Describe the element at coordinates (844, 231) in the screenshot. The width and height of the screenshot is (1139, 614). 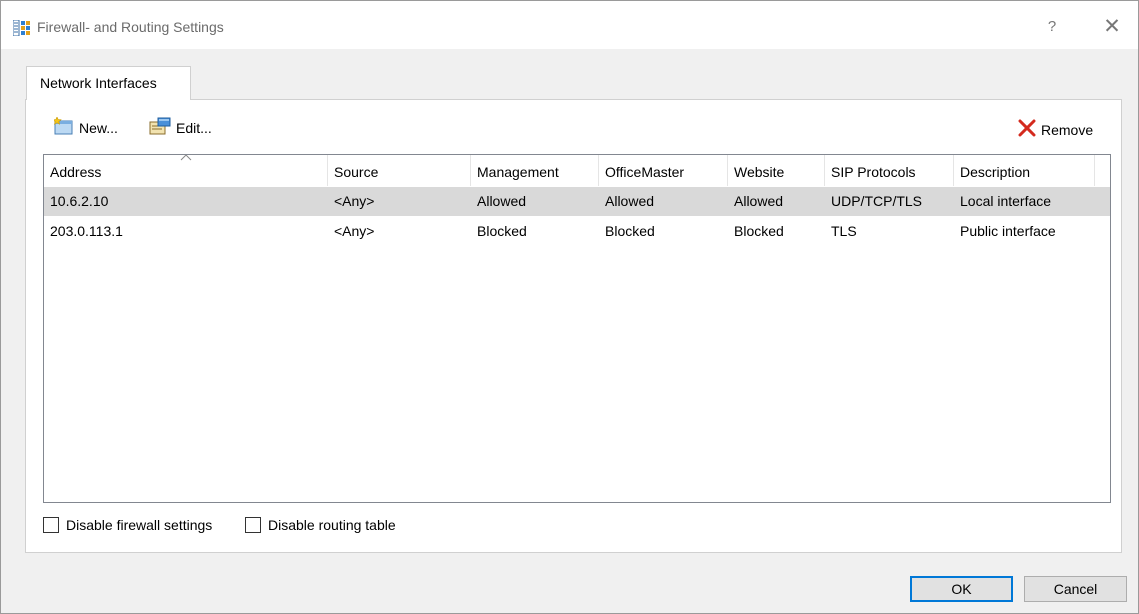
I see `cell-sip-protocols: TLS` at that location.